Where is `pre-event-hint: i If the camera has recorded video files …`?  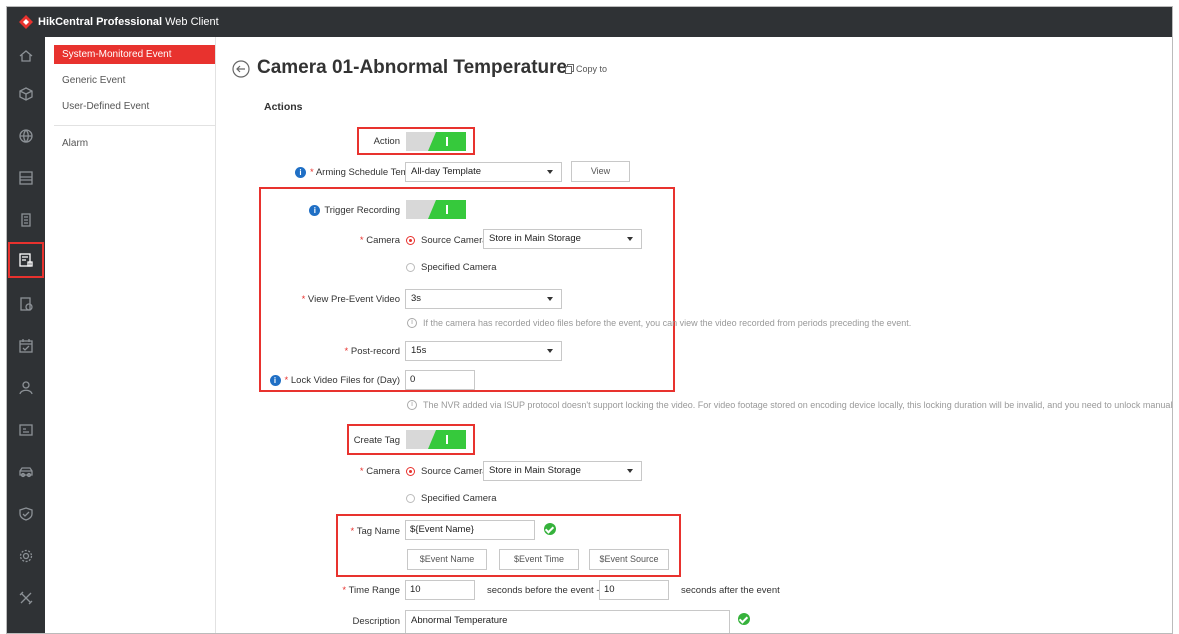 pre-event-hint: i If the camera has recorded video files … is located at coordinates (659, 323).